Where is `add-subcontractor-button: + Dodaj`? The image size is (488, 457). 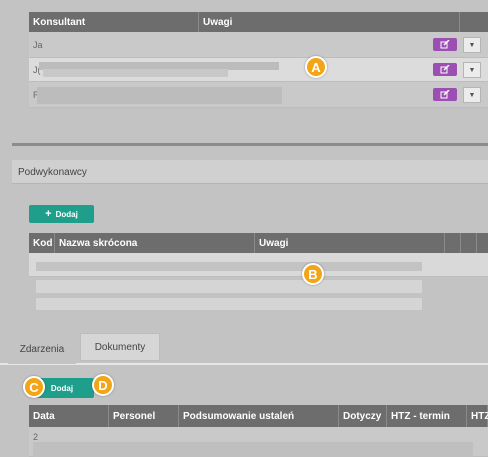
add-subcontractor-button: + Dodaj is located at coordinates (61, 214).